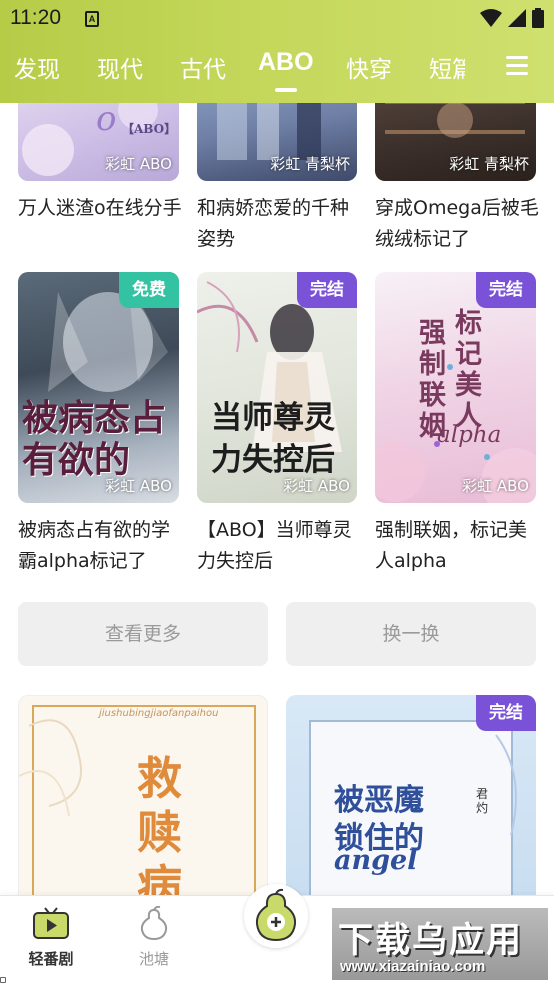 Image resolution: width=554 pixels, height=985 pixels. I want to click on pear-outline-icon, so click(154, 923).